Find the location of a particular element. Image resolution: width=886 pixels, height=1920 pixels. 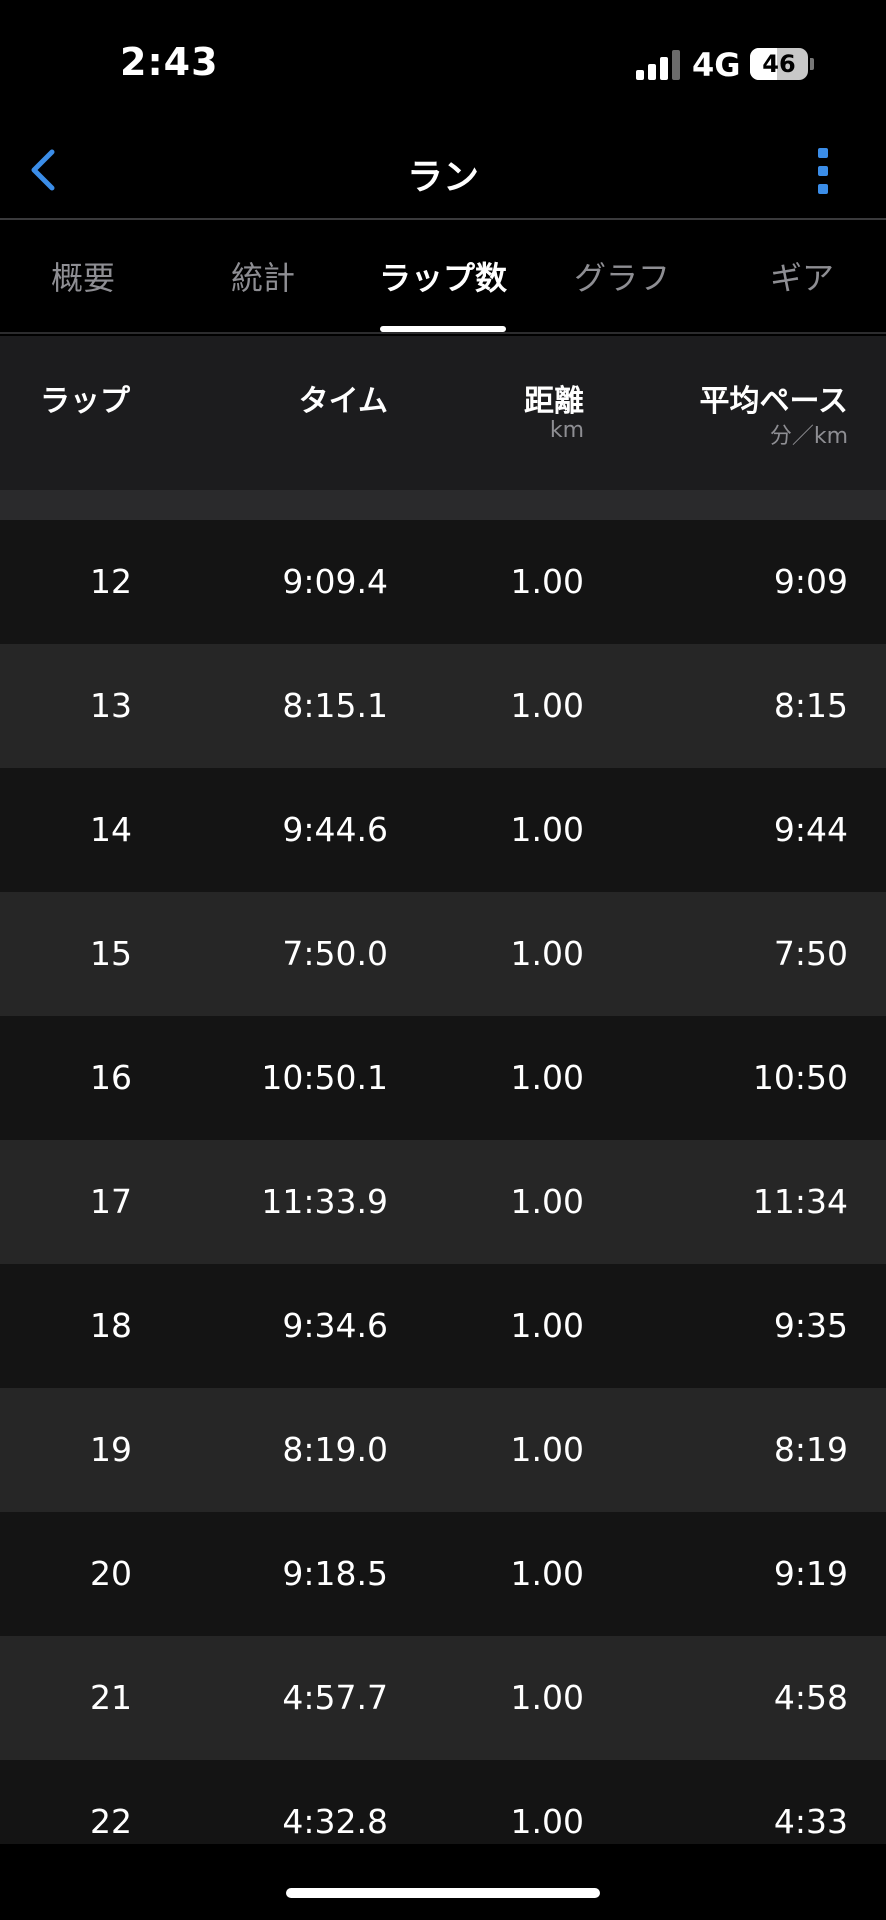

table-row: 12 9:09.4 1.00 9:09 is located at coordinates (443, 582).